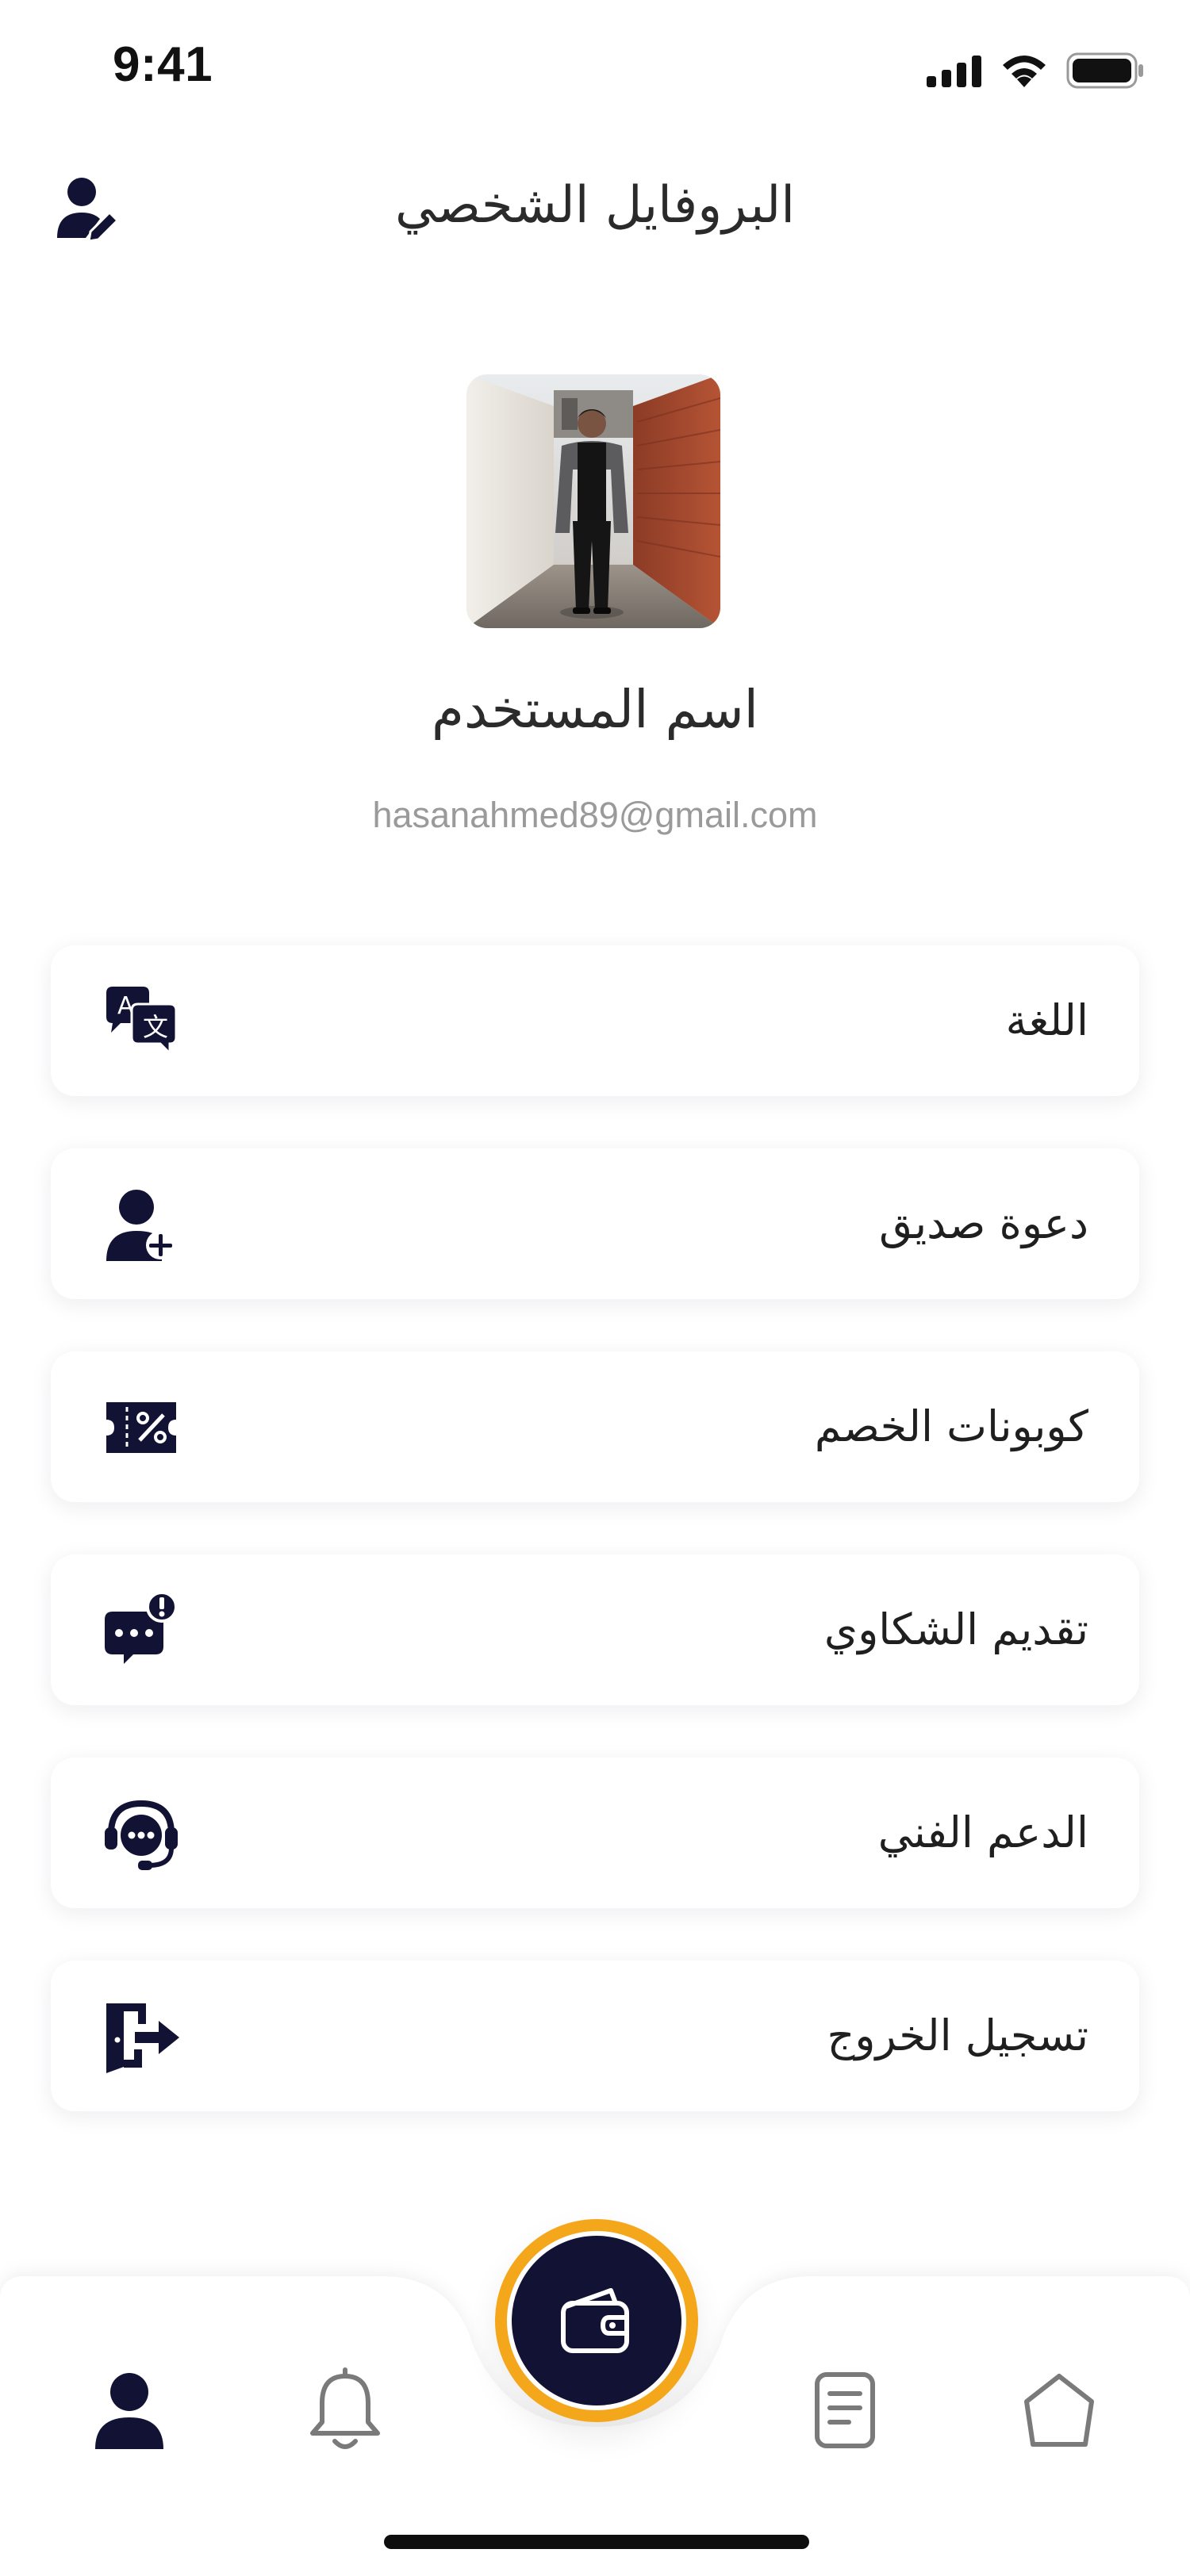  I want to click on menu-item-coupons: كوبونات الخصم, so click(595, 1426).